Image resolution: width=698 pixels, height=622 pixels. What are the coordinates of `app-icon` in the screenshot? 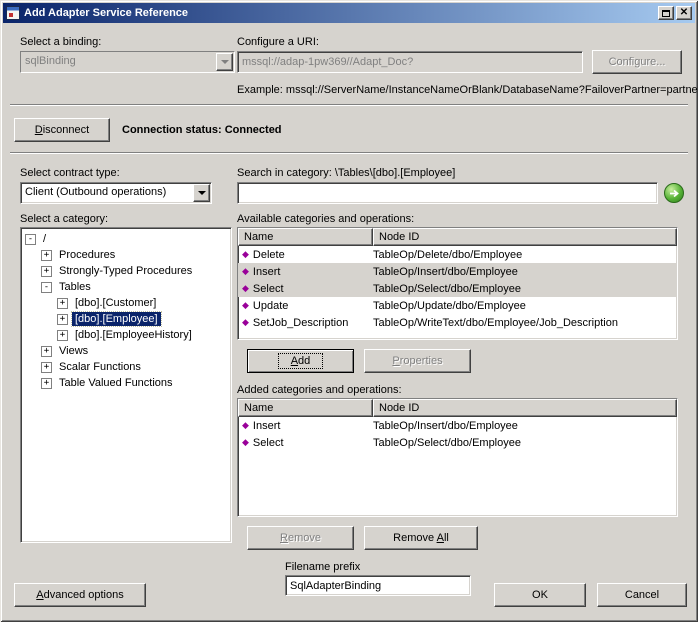 It's located at (13, 13).